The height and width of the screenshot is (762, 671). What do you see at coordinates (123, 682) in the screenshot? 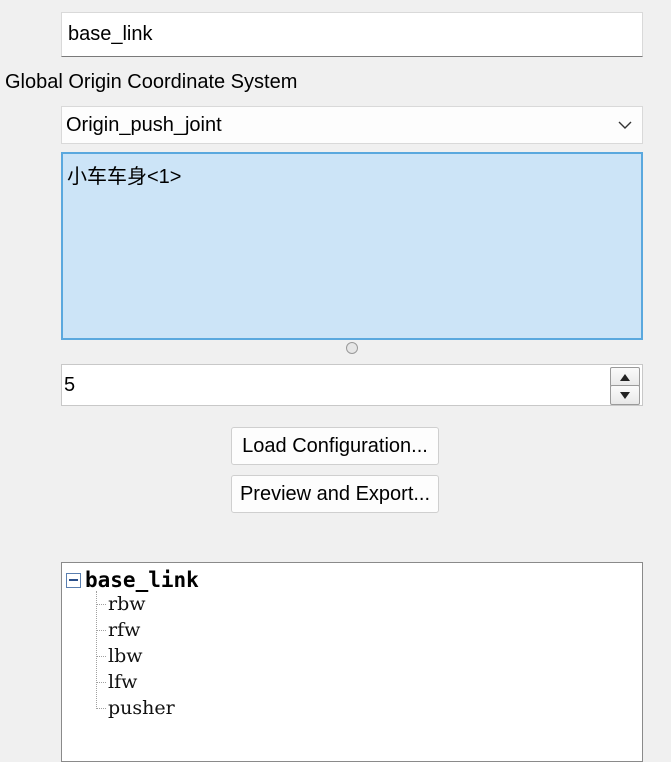
I see `tree-item-label: lfw` at bounding box center [123, 682].